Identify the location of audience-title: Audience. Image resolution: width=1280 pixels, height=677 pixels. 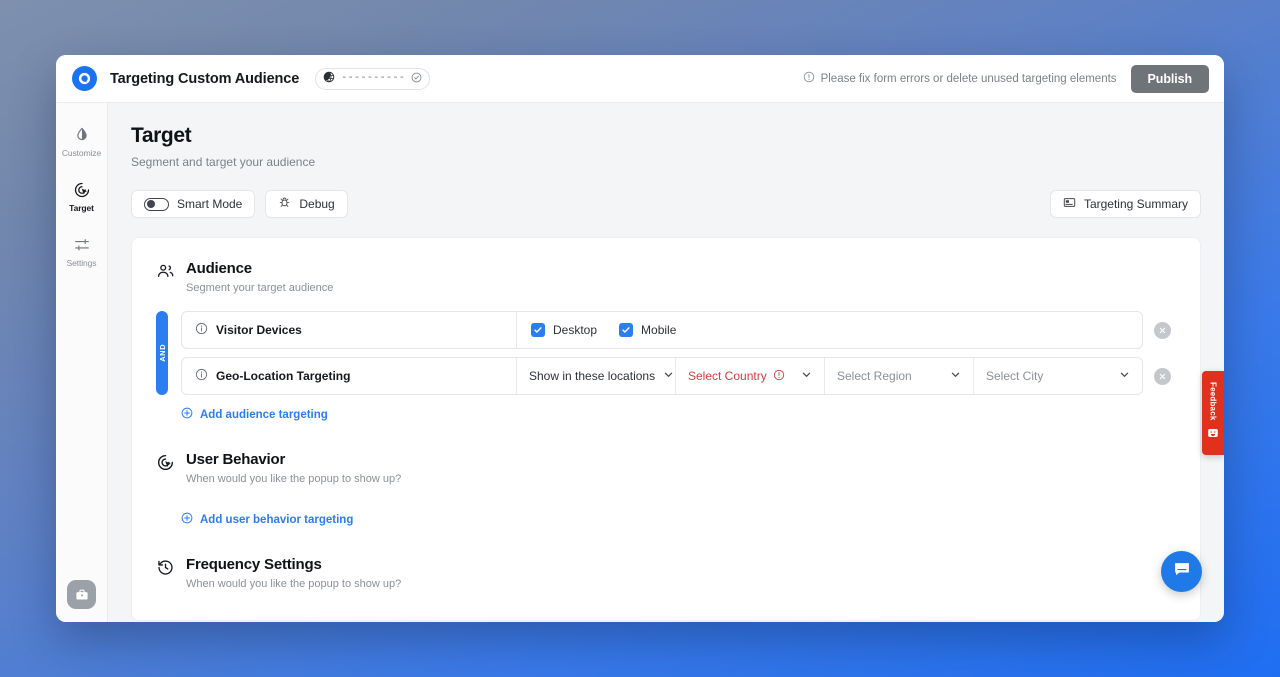
(219, 268).